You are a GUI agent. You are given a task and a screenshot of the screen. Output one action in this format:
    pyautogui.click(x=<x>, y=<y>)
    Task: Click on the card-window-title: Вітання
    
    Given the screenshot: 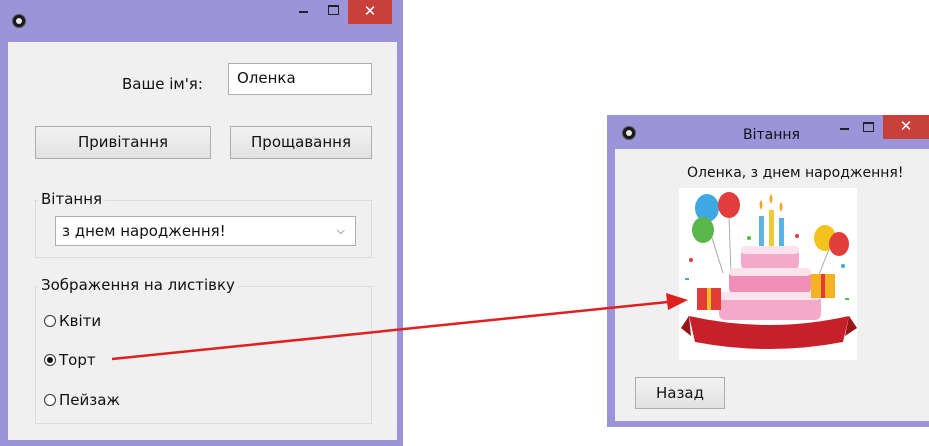 What is the action you would take?
    pyautogui.click(x=771, y=135)
    